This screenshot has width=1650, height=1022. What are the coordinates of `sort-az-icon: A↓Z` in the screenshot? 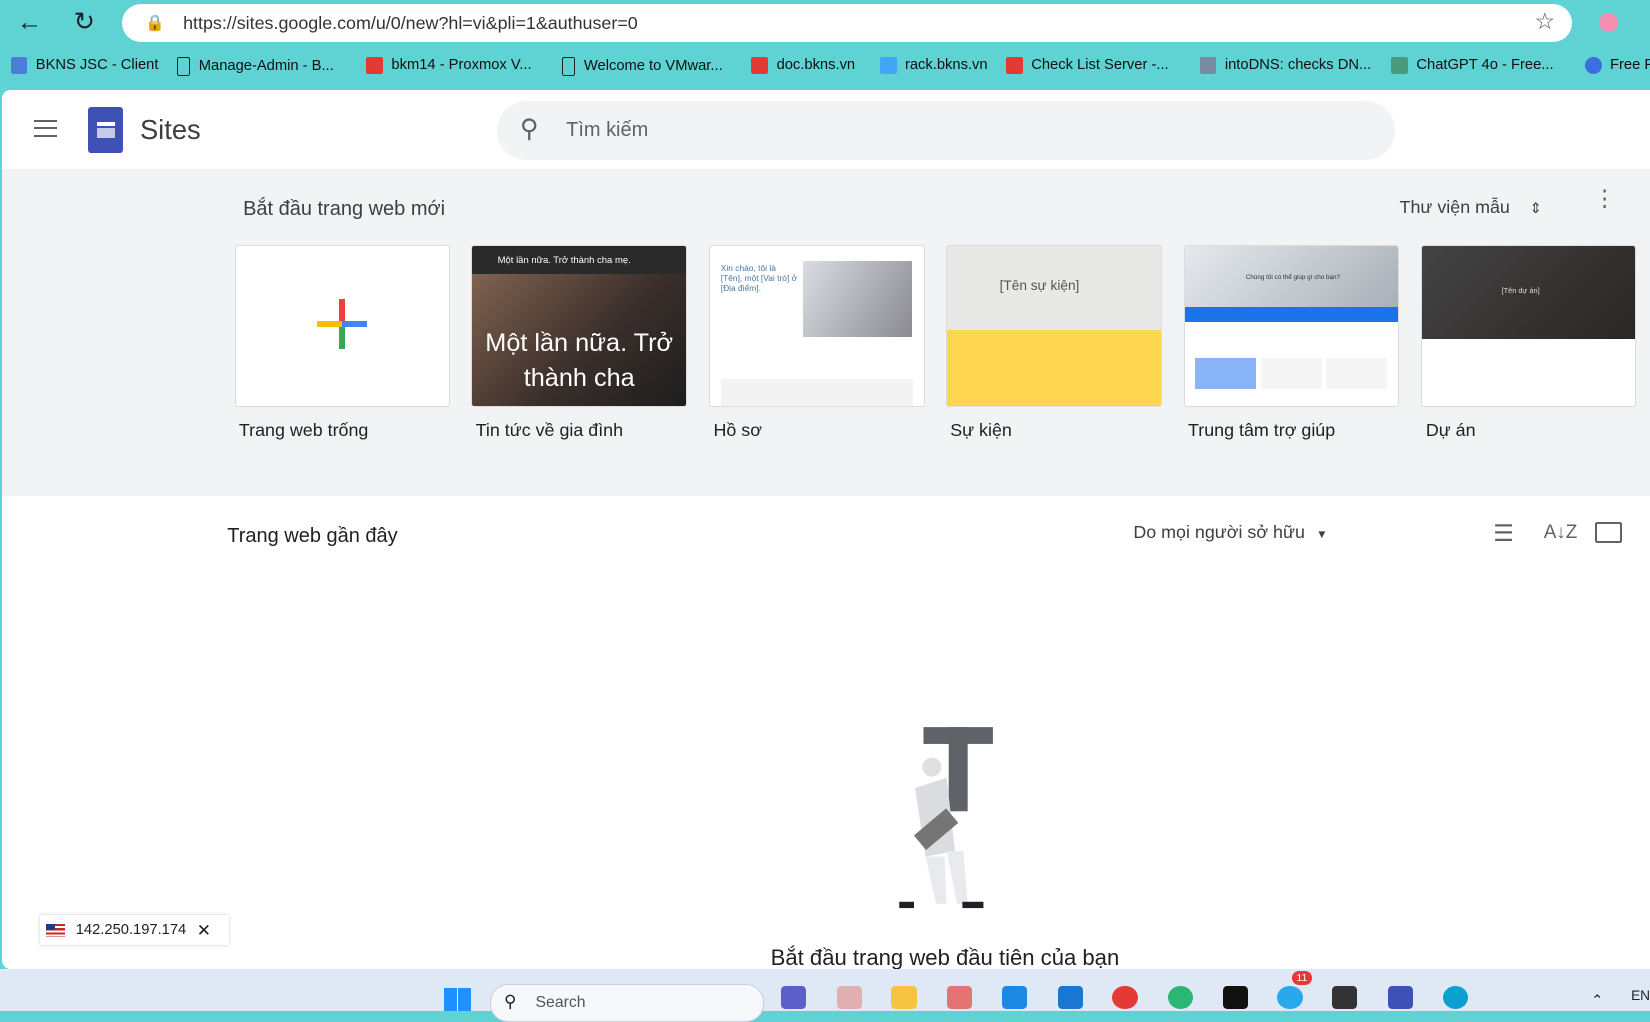 It's located at (1561, 533).